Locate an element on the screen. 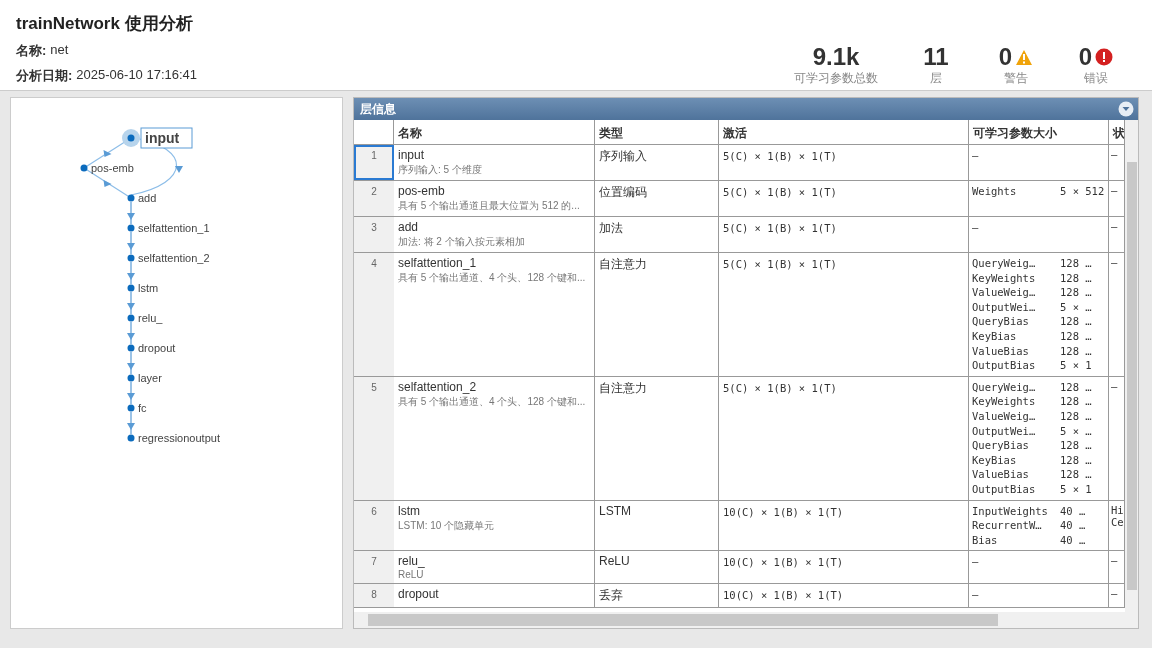  table-cell: 加法 is located at coordinates (657, 234).